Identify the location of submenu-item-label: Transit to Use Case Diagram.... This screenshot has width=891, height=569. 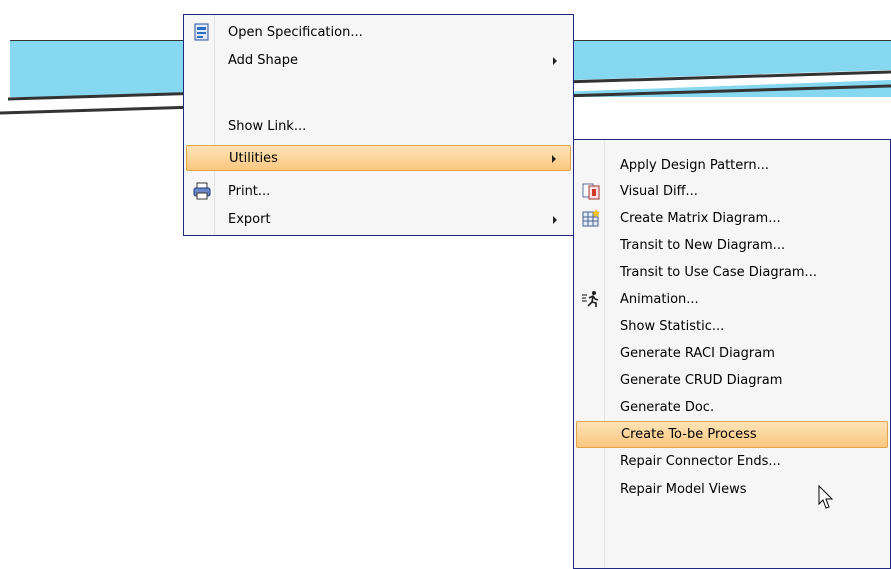
(718, 272).